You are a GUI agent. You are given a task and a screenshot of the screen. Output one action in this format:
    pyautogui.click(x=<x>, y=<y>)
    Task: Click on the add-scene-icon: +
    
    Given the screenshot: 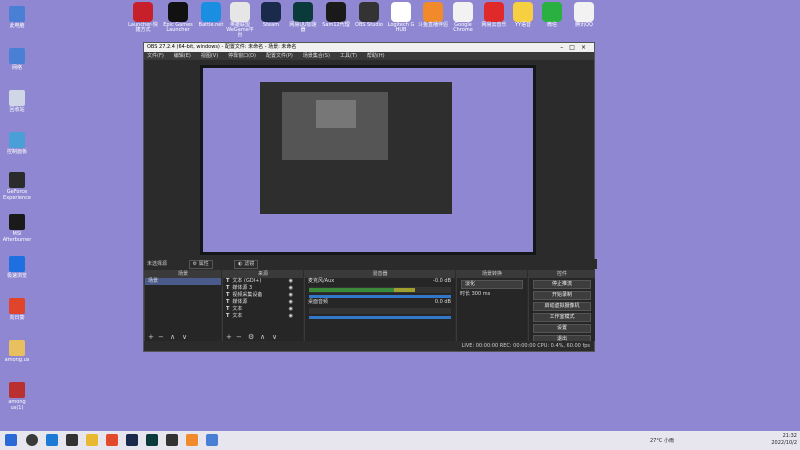 What is the action you would take?
    pyautogui.click(x=151, y=337)
    